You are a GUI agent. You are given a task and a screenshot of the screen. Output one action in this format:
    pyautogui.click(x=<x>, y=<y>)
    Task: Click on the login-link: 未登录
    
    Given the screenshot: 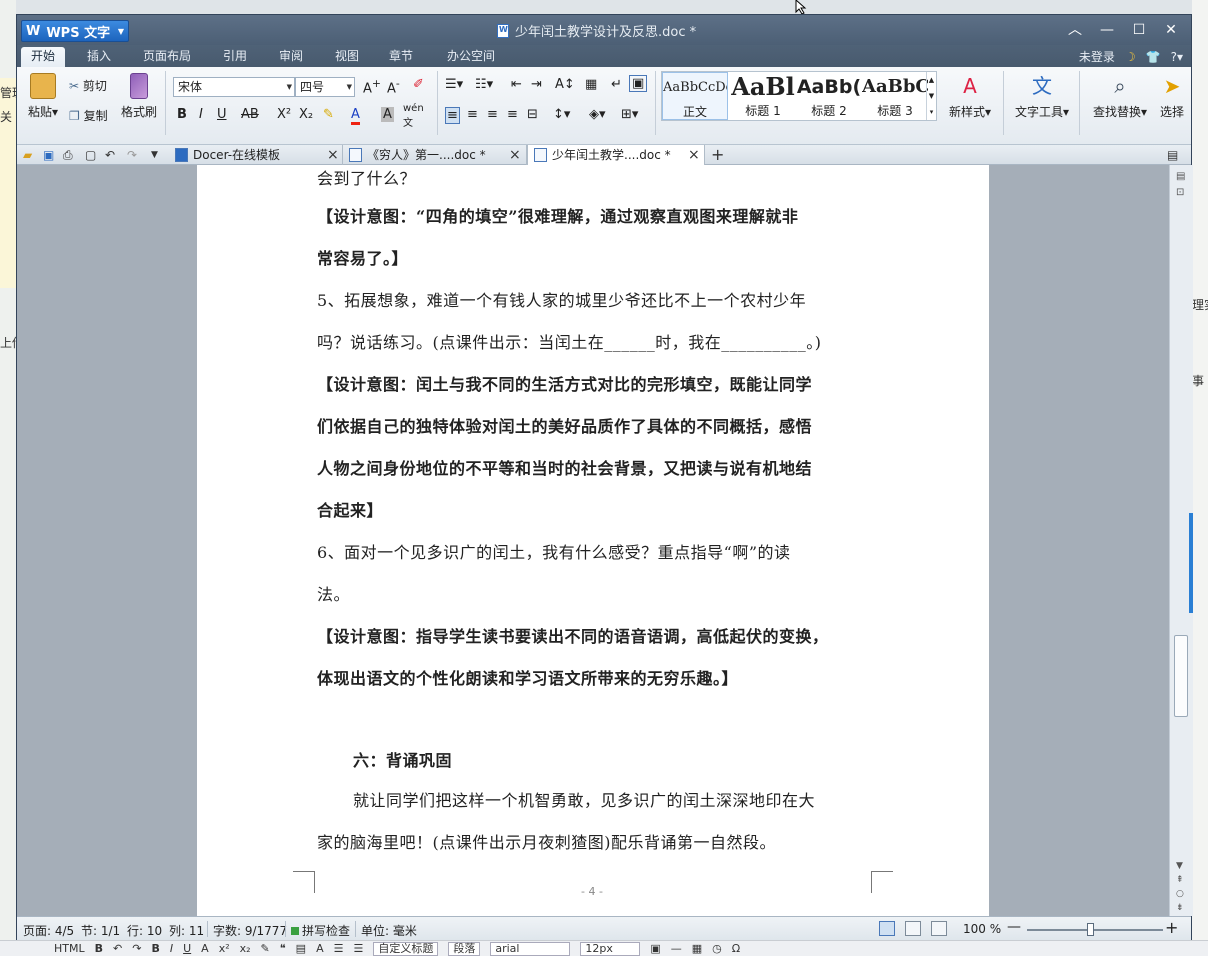 What is the action you would take?
    pyautogui.click(x=1097, y=56)
    